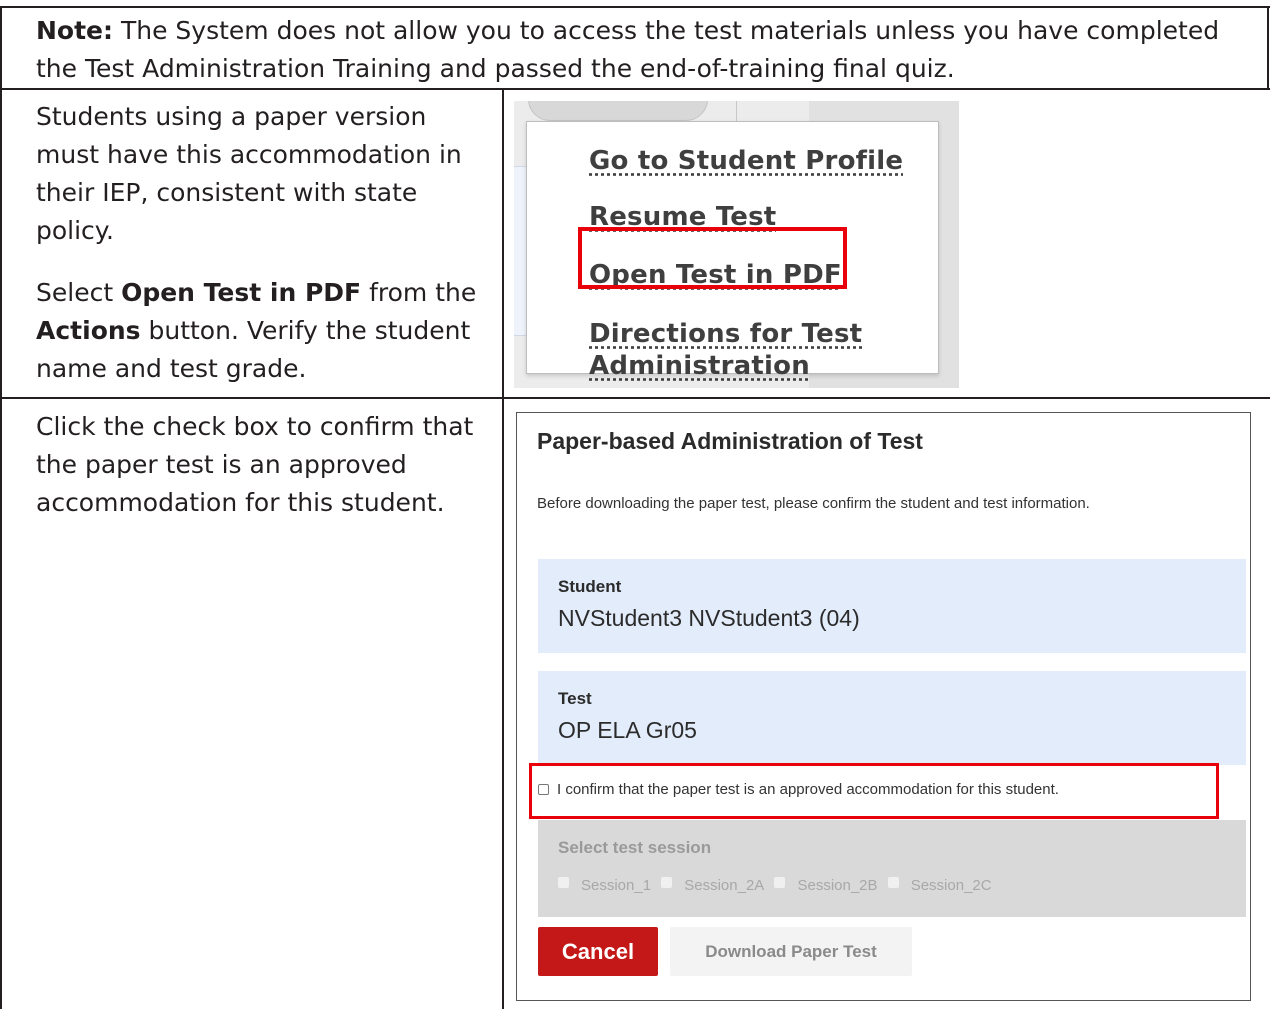 The height and width of the screenshot is (1009, 1270). What do you see at coordinates (730, 441) in the screenshot?
I see `dialog-title: Paper-based Administration of Test` at bounding box center [730, 441].